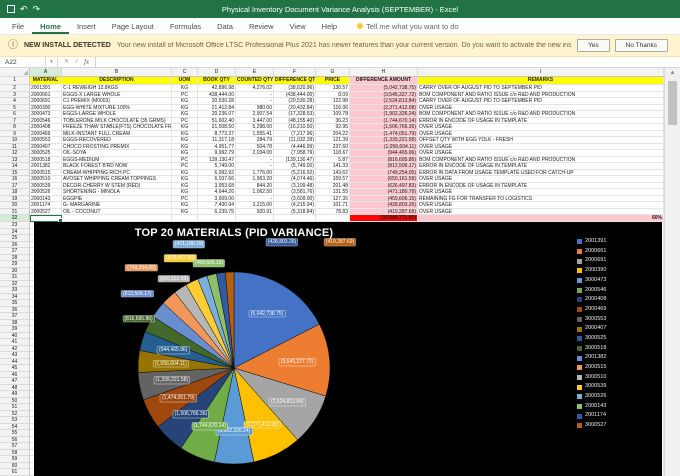 The width and height of the screenshot is (680, 476). Describe the element at coordinates (596, 386) in the screenshot. I see `legend-label: 3000539` at that location.